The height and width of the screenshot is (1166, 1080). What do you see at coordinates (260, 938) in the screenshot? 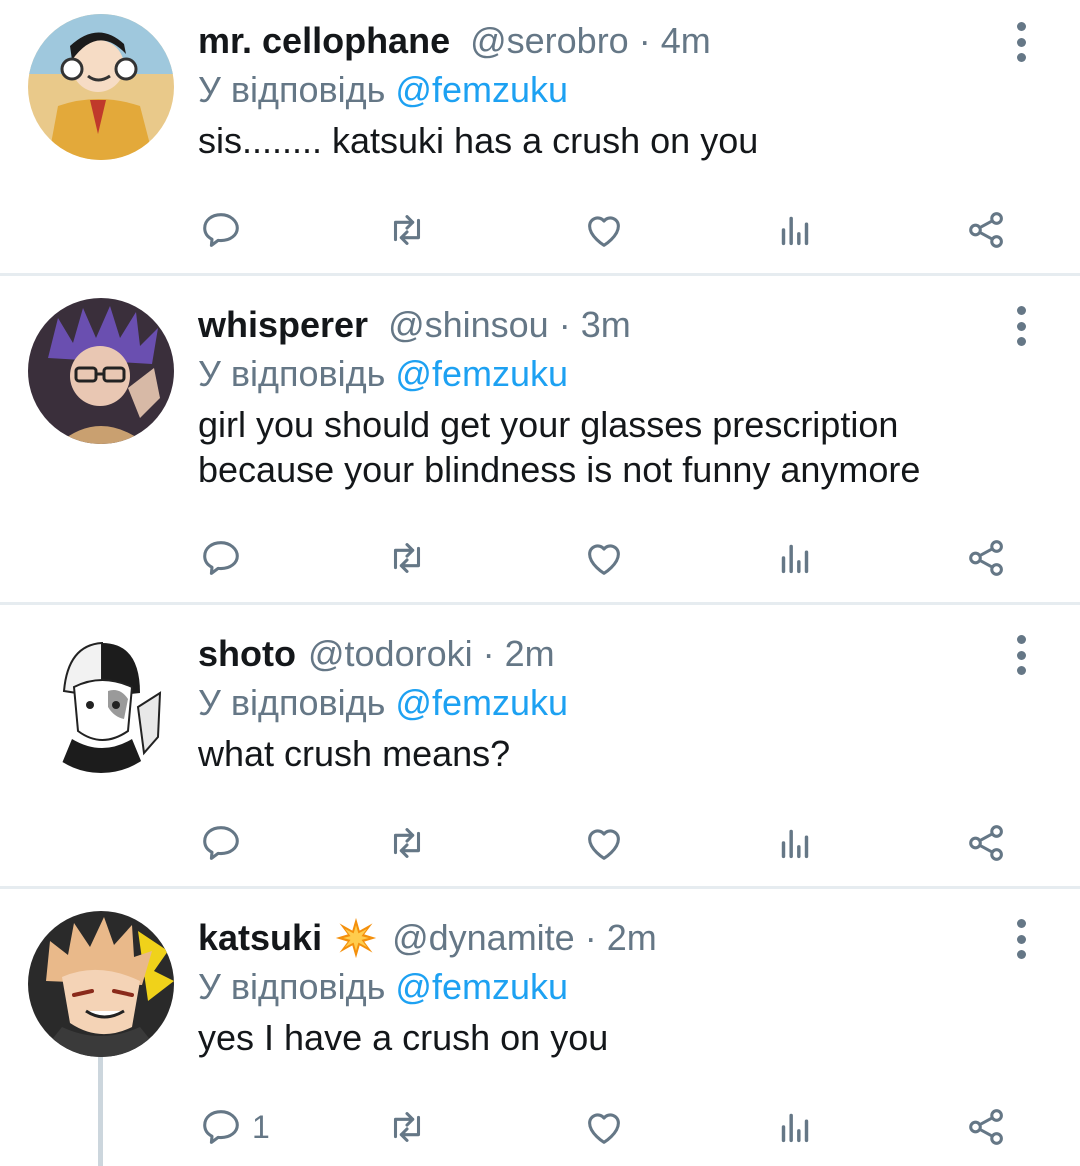
I see `display-name: katsuki` at bounding box center [260, 938].